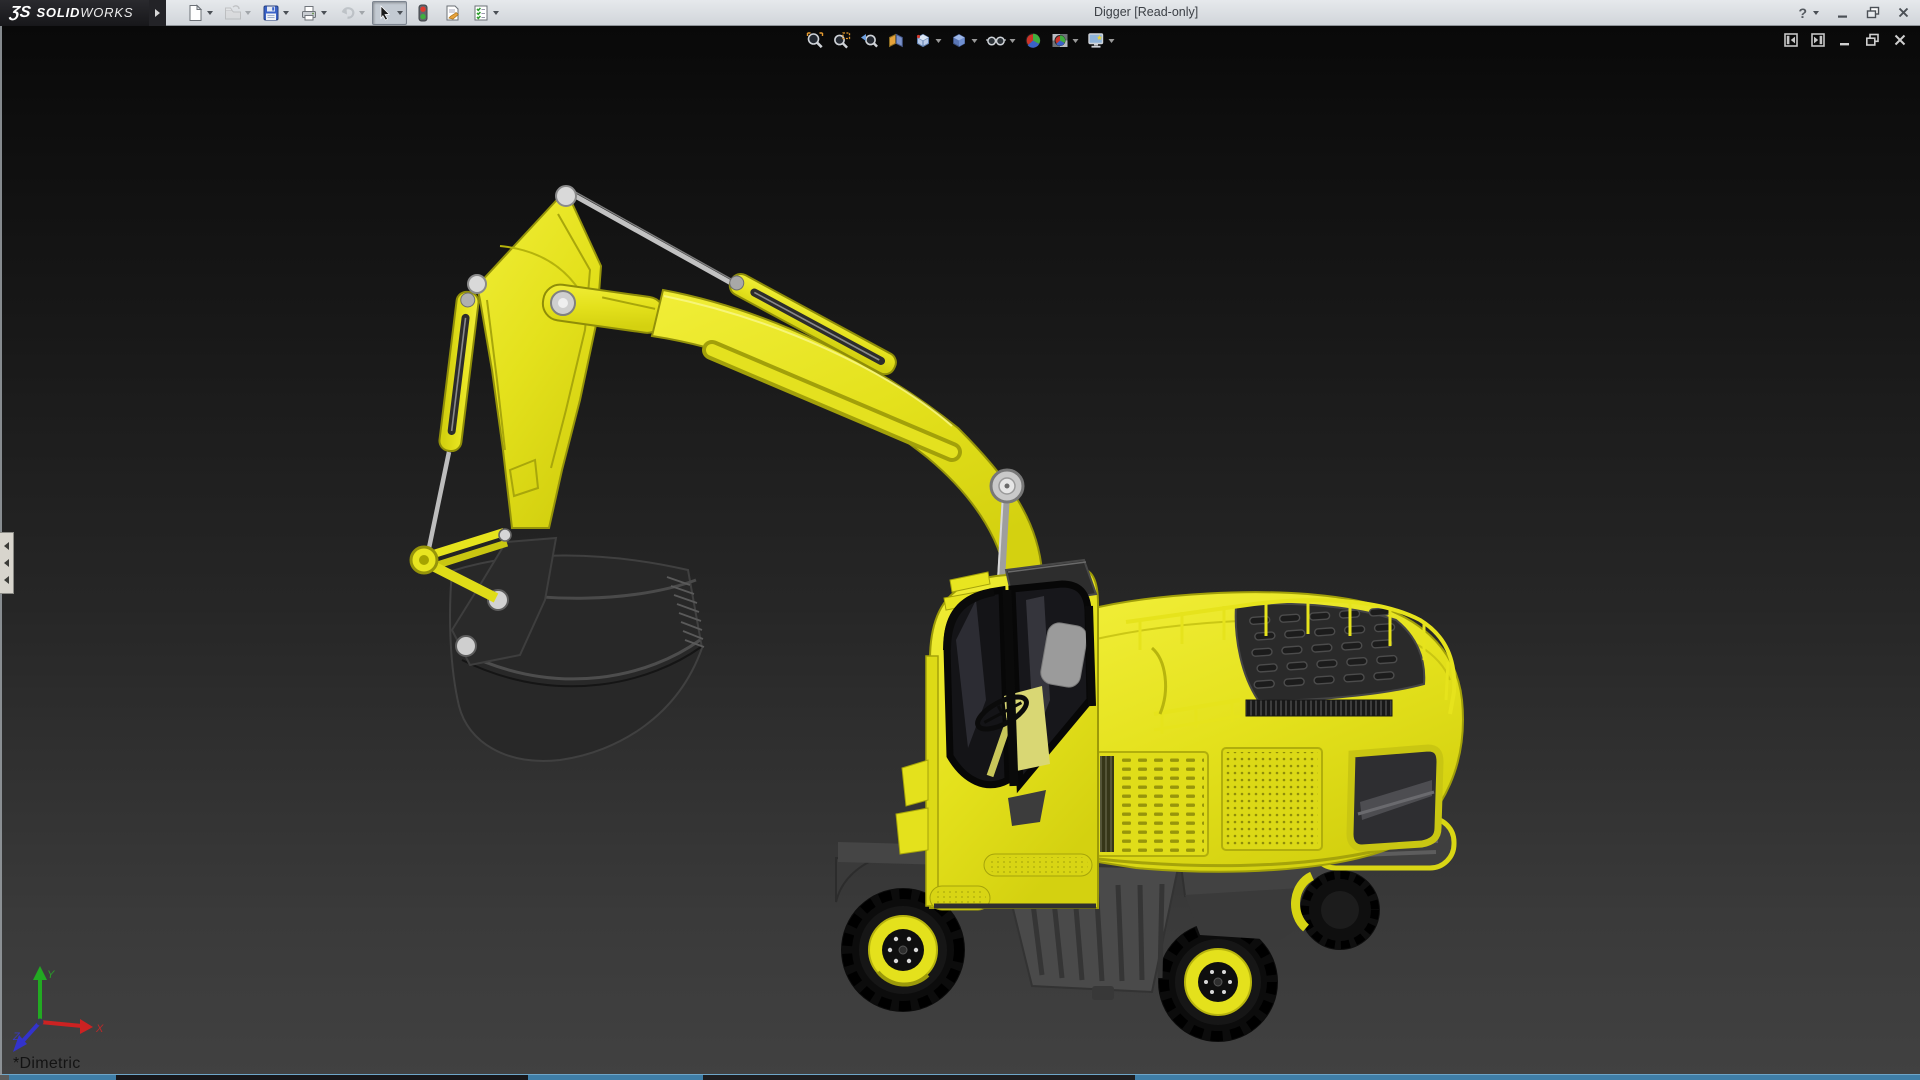 The height and width of the screenshot is (1080, 1920). I want to click on document-window-controls, so click(1845, 40).